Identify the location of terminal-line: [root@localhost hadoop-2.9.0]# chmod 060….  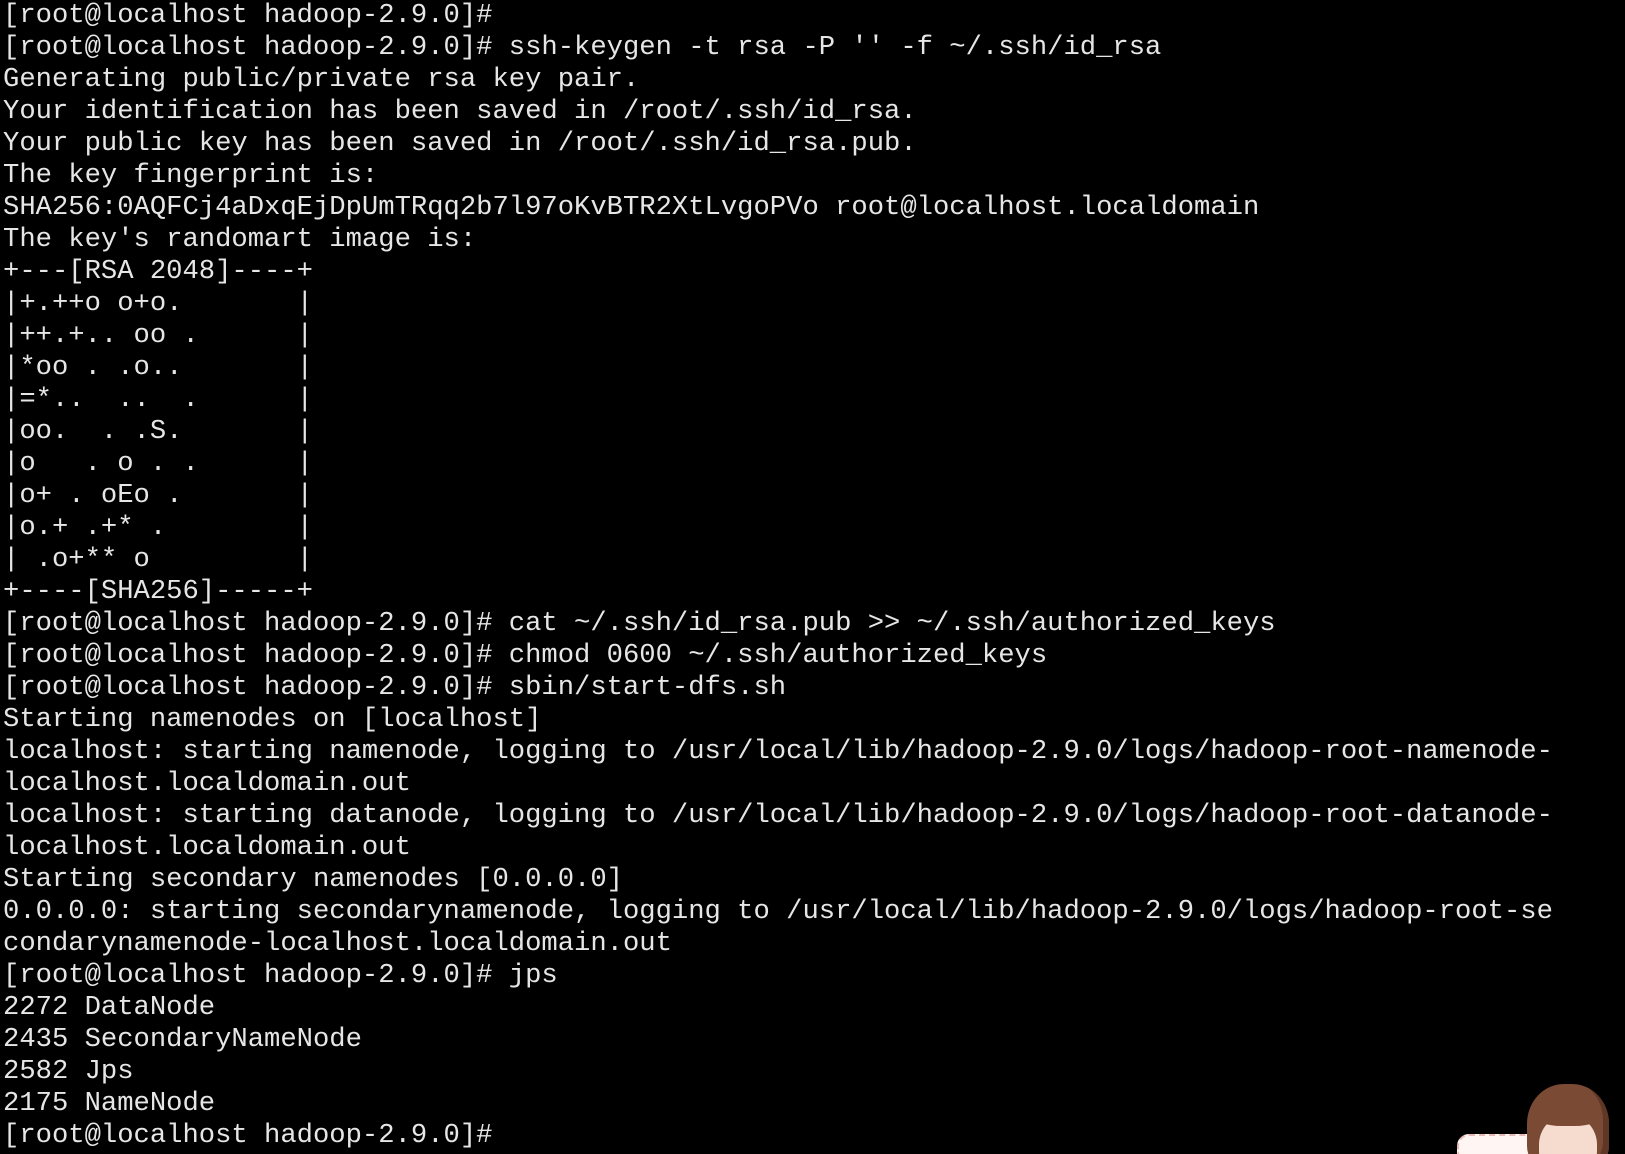
(525, 655).